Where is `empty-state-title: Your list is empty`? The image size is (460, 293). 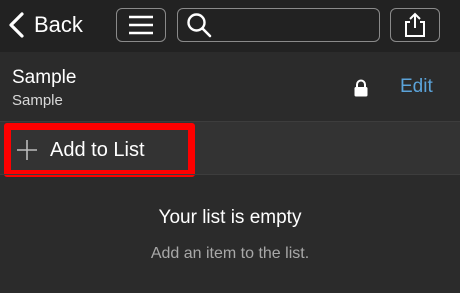
empty-state-title: Your list is empty is located at coordinates (230, 217).